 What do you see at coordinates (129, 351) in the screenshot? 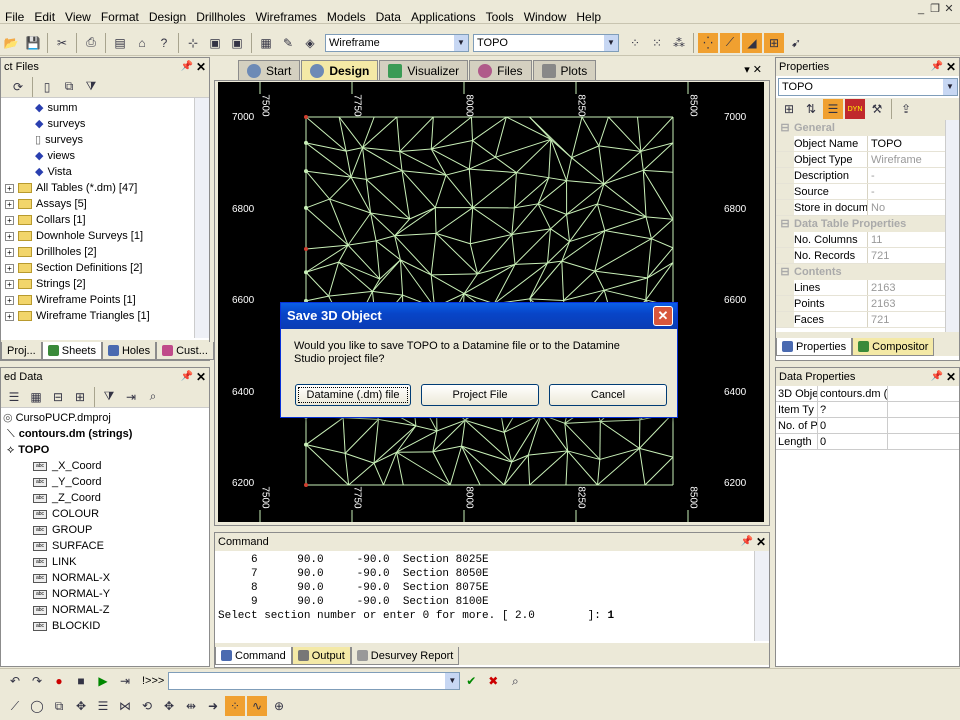
I see `tab-holes: Holes` at bounding box center [129, 351].